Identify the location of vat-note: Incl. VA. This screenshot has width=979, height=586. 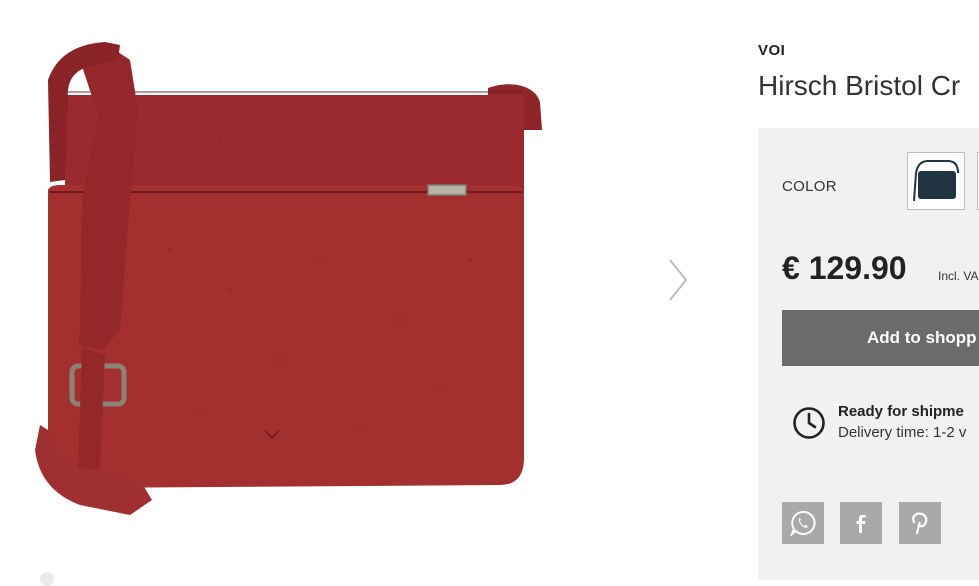
(958, 276).